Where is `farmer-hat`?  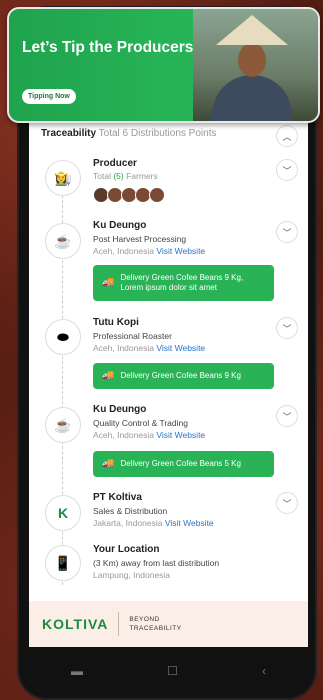
farmer-hat is located at coordinates (252, 30).